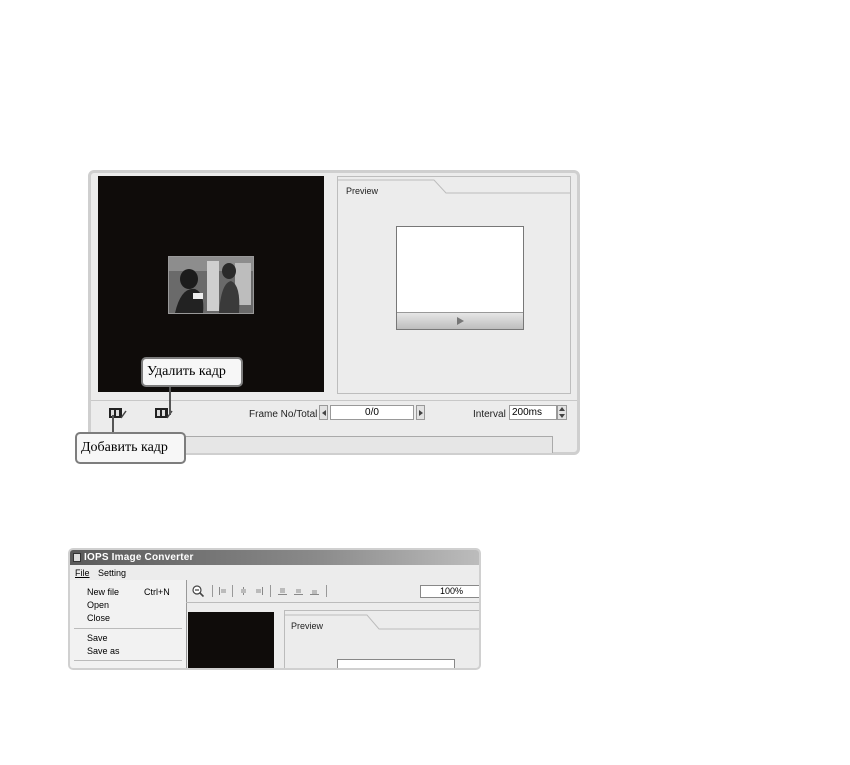 Image resolution: width=850 pixels, height=765 pixels. I want to click on frame-number-label: Frame No/Total, so click(283, 414).